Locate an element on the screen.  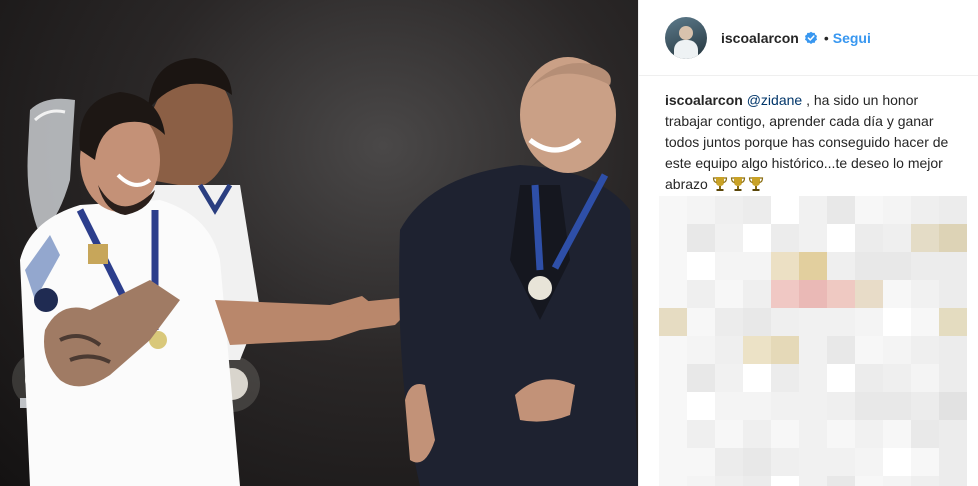
avatar is located at coordinates (686, 37).